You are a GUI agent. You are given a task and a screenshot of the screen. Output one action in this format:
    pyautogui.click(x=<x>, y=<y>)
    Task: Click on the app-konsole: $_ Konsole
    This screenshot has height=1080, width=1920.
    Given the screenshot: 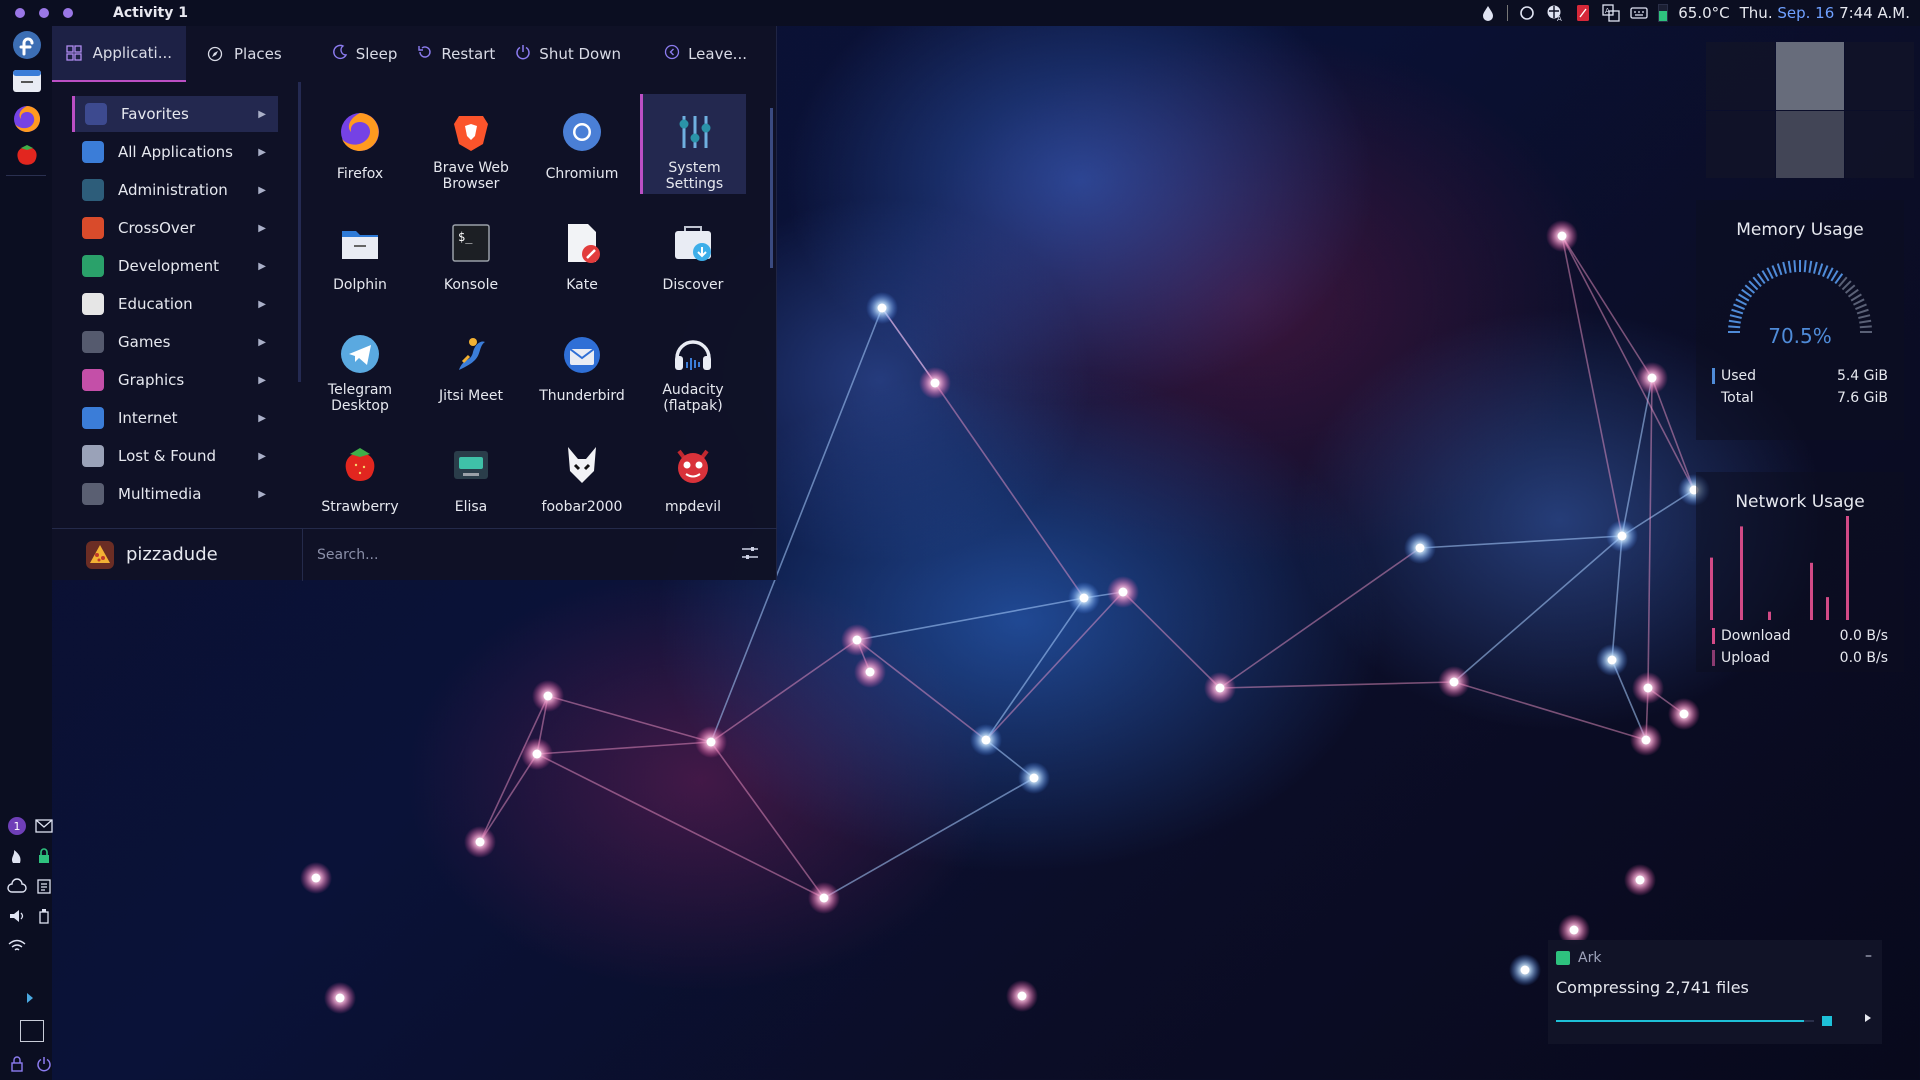 What is the action you would take?
    pyautogui.click(x=471, y=255)
    